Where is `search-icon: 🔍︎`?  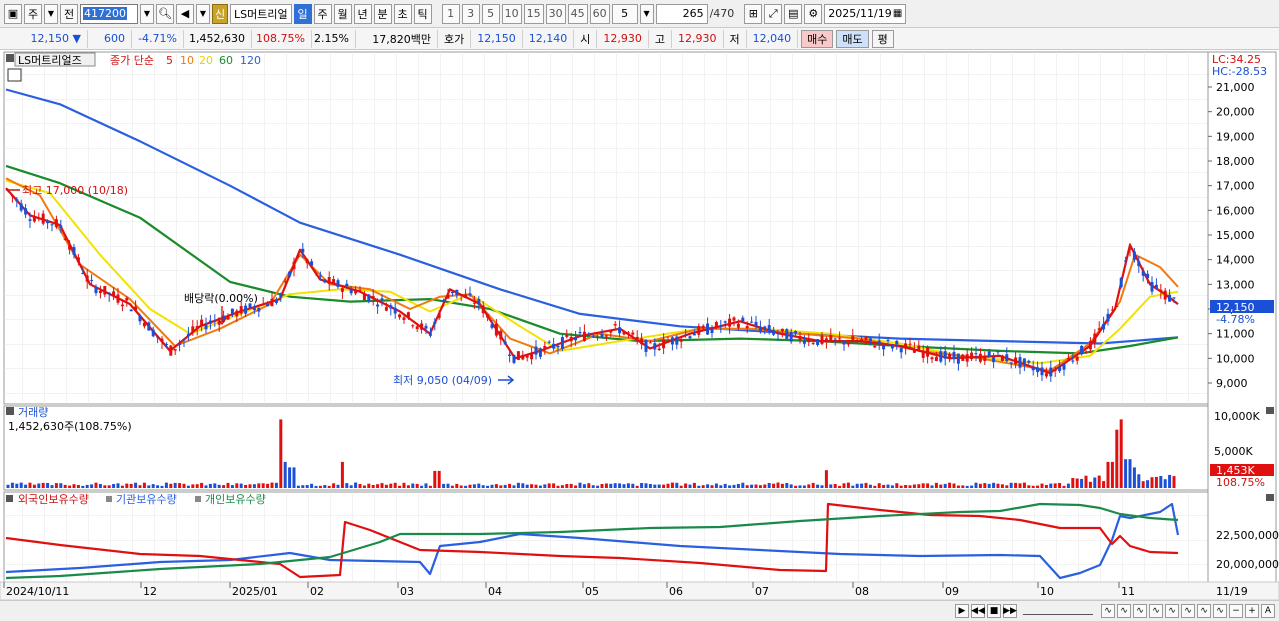
search-icon: 🔍︎ is located at coordinates (165, 13).